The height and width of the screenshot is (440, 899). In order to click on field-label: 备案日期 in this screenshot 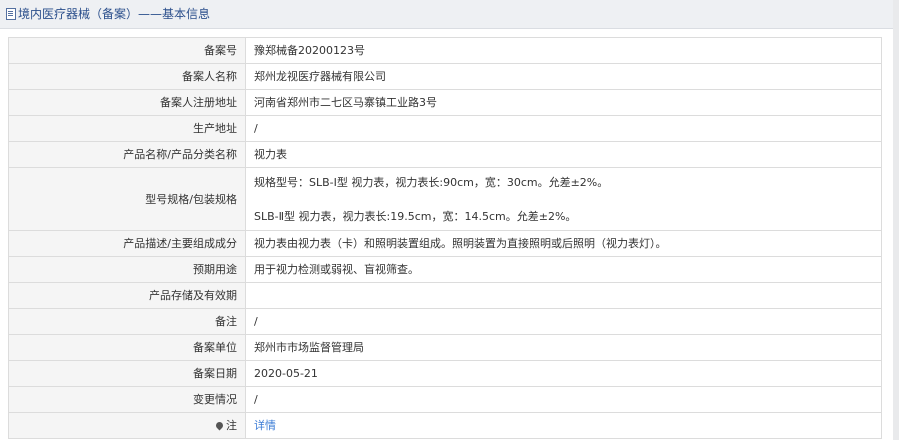, I will do `click(127, 373)`.